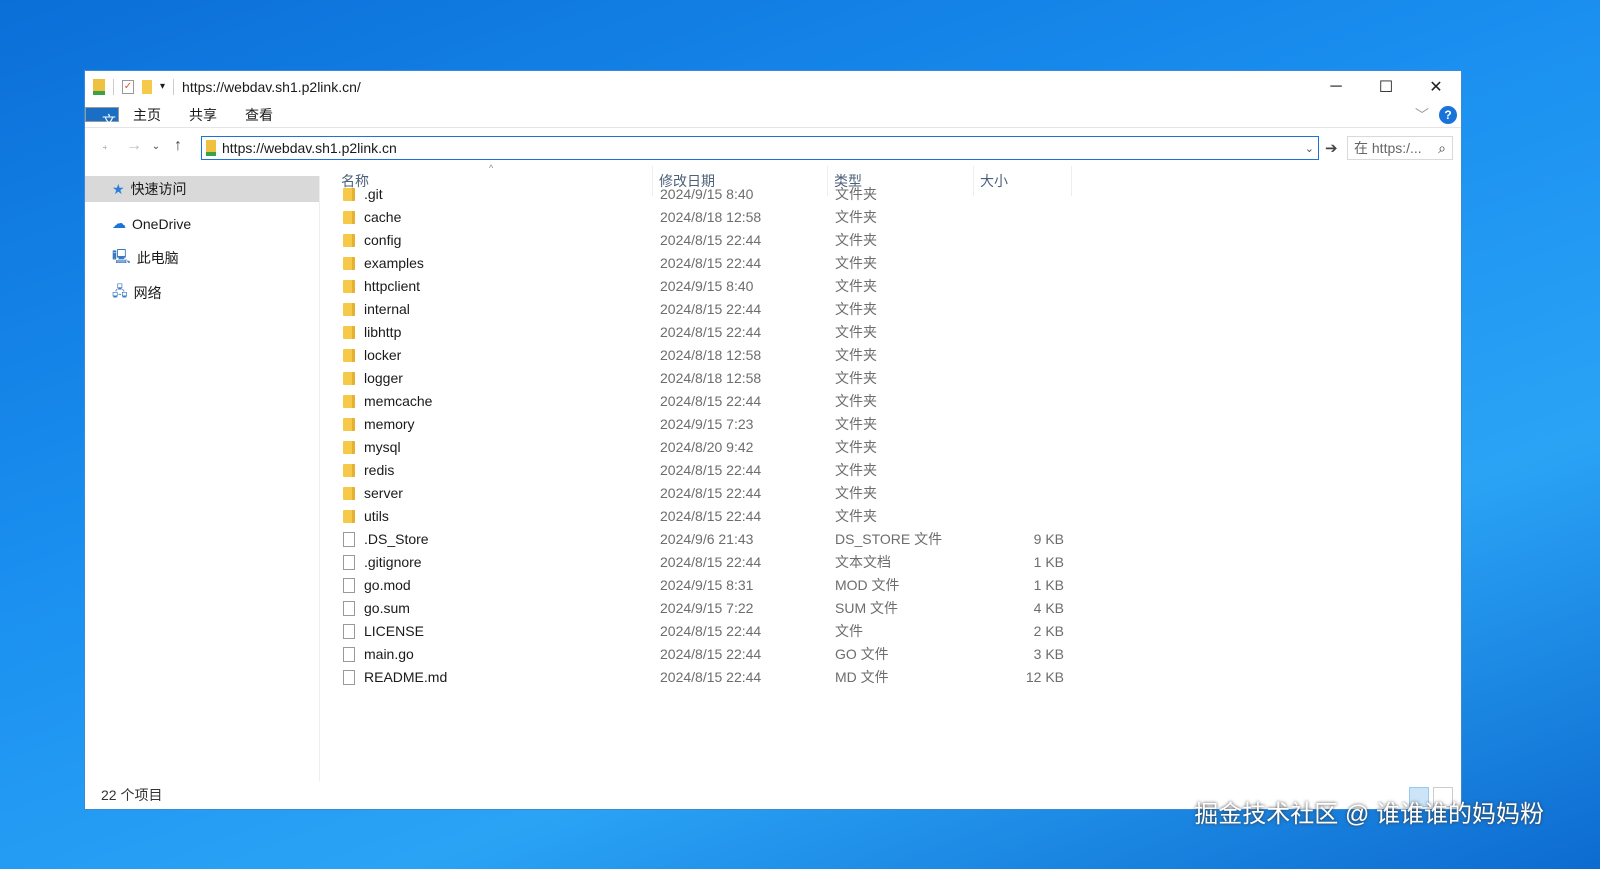  Describe the element at coordinates (118, 188) in the screenshot. I see `star-icon: ★` at that location.